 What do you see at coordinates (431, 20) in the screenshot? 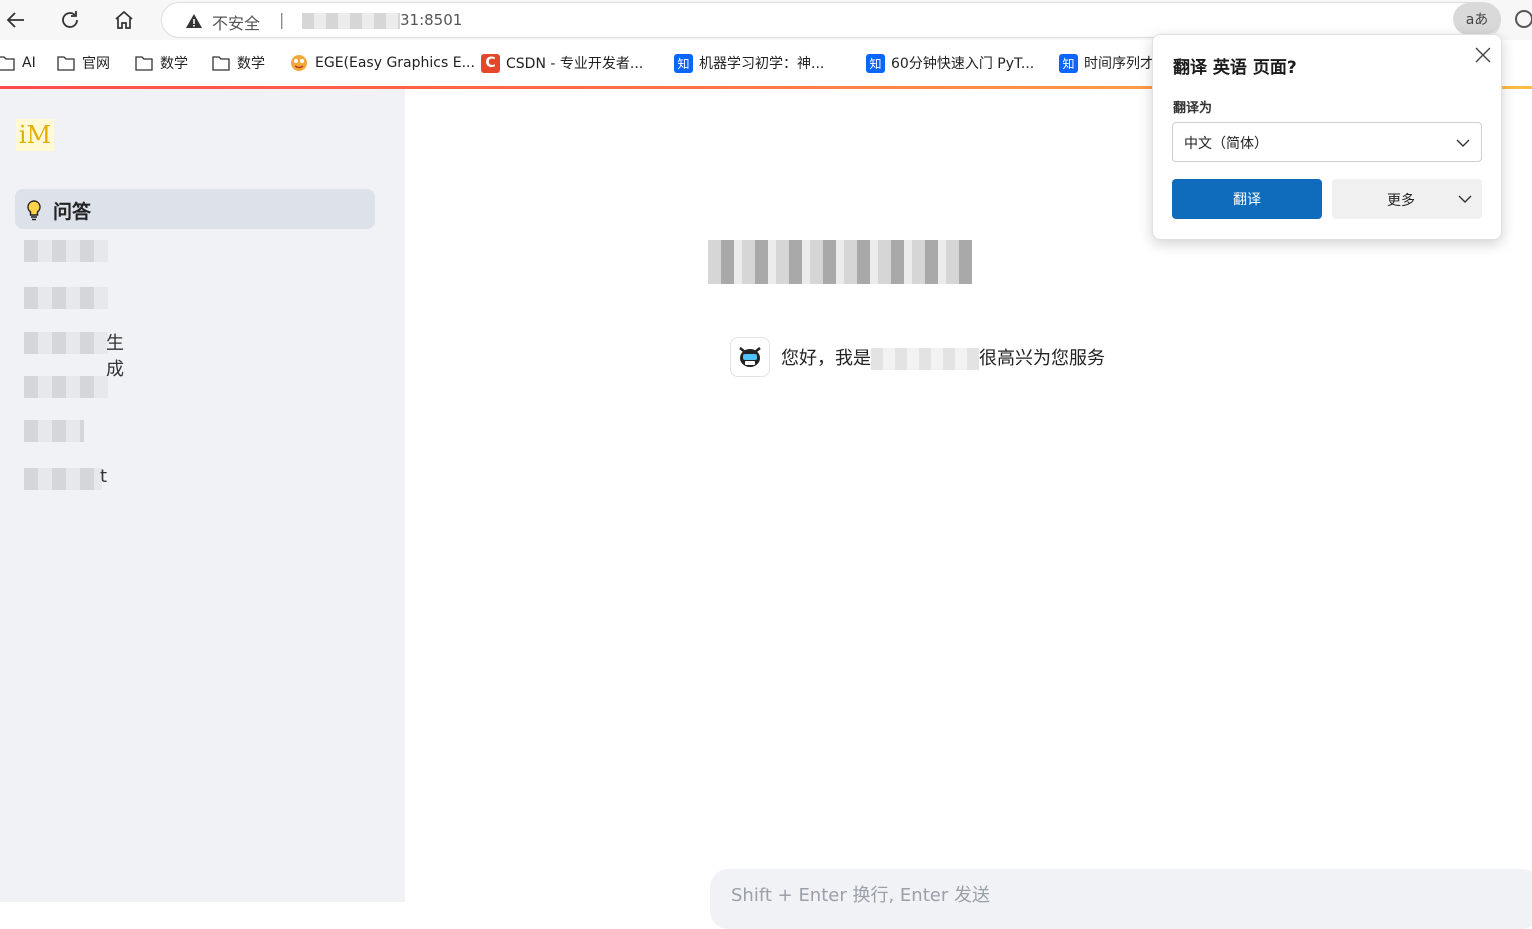
I see `url-text: 31:8501` at bounding box center [431, 20].